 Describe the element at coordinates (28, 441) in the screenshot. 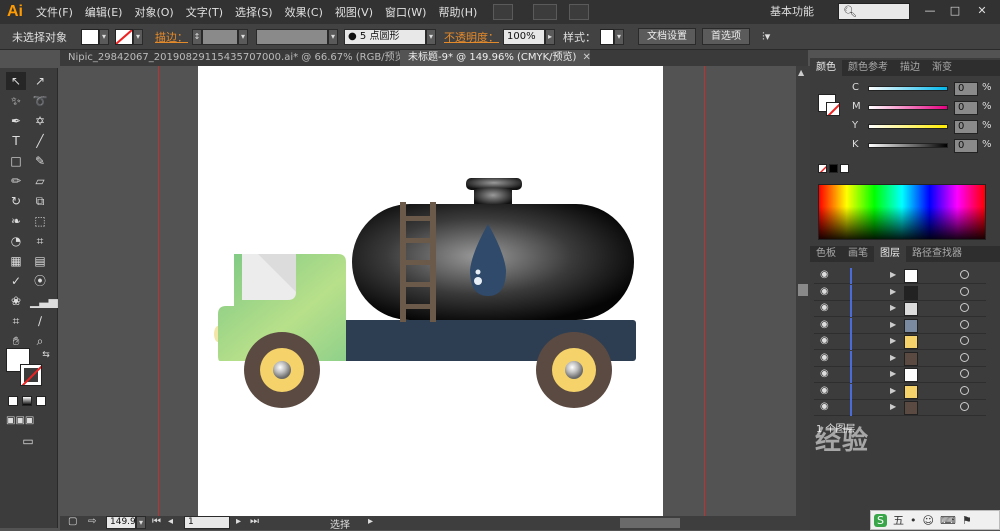

I see `screen-mode-icon: ▭` at that location.